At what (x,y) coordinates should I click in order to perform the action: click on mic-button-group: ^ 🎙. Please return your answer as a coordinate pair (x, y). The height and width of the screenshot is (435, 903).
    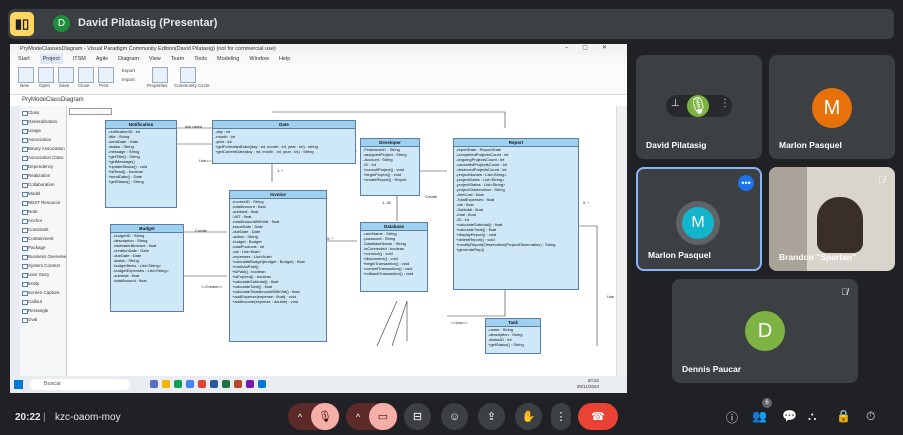
    Looking at the image, I should click on (314, 416).